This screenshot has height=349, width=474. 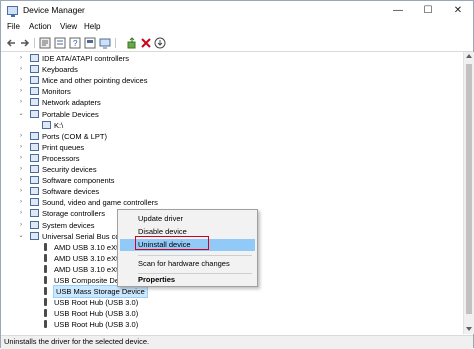 I want to click on tree-row: K:\, so click(x=231, y=125).